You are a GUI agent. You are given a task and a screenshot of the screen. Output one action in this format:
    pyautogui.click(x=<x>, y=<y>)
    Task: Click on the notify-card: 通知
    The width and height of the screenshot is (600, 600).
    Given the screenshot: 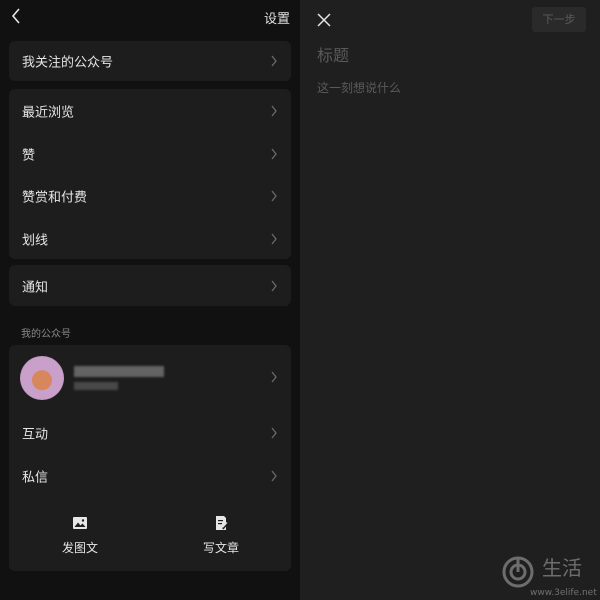 What is the action you would take?
    pyautogui.click(x=150, y=285)
    